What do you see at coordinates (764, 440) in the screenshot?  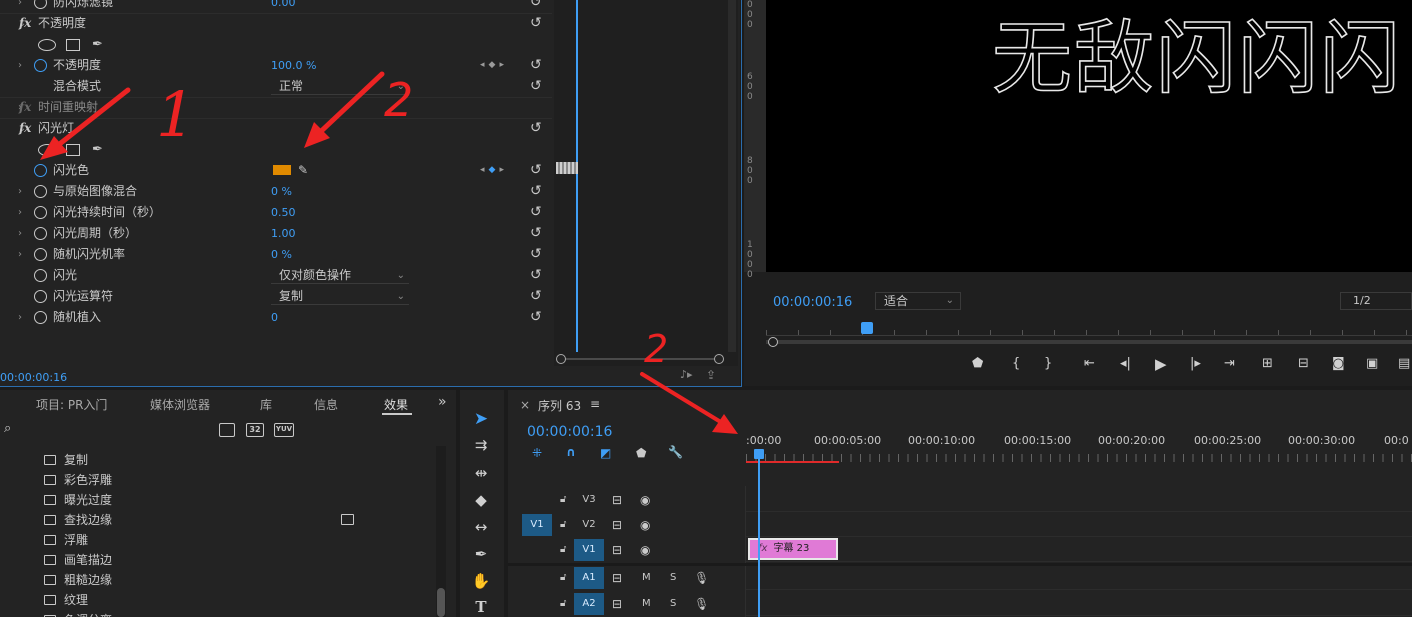 I see `ruler-time-label: :00:00` at bounding box center [764, 440].